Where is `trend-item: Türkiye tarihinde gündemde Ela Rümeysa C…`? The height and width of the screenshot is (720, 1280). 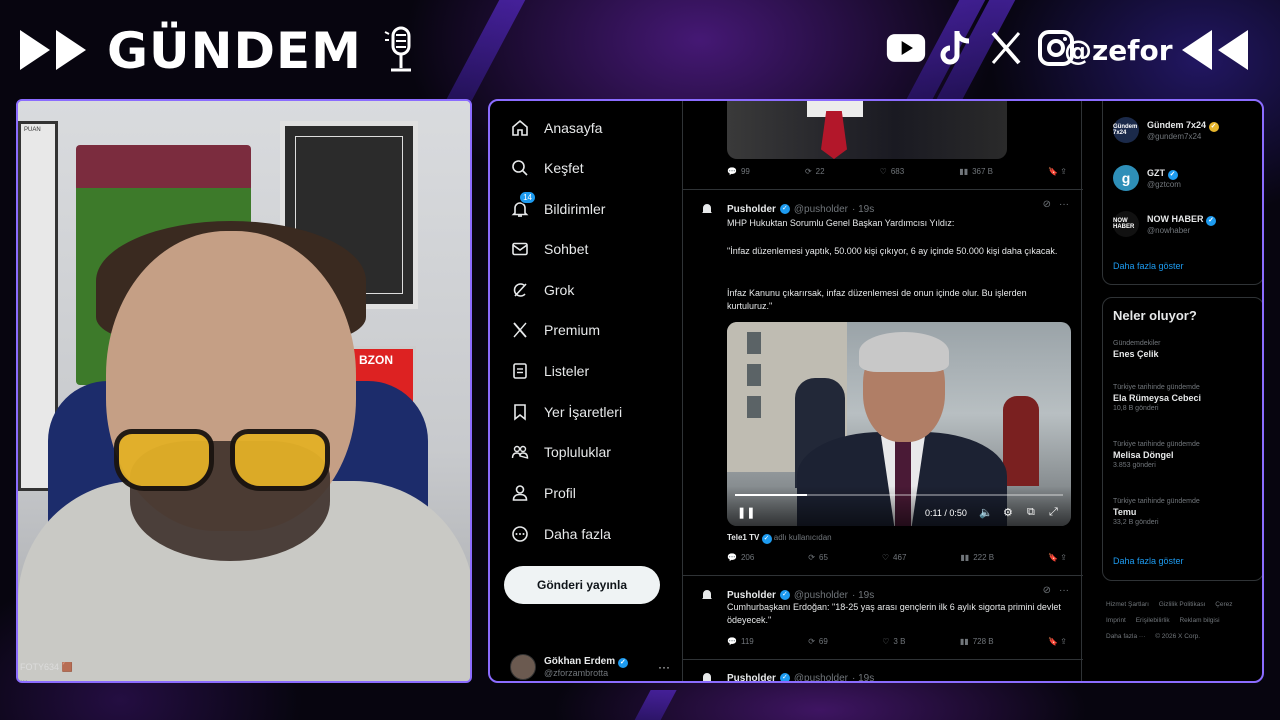
trend-item: Türkiye tarihinde gündemde Ela Rümeysa C… is located at coordinates (1186, 398).